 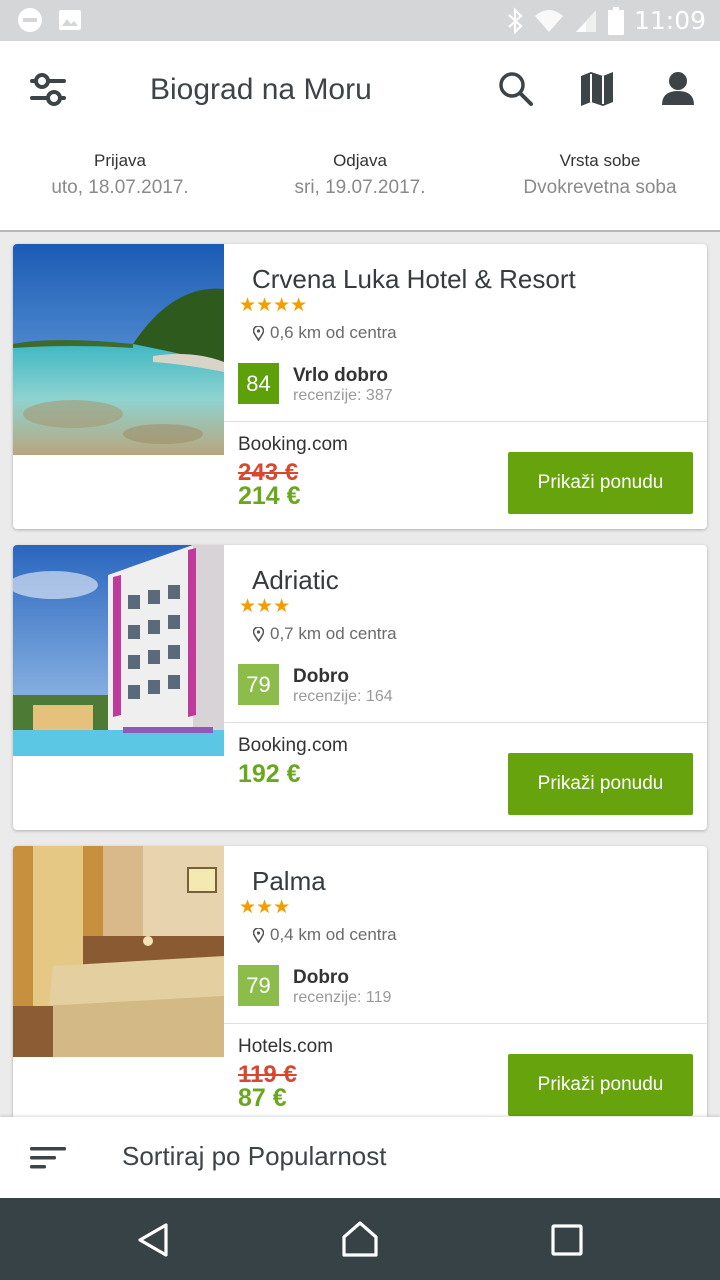 I want to click on review-count: recenzije: 119, so click(x=342, y=997).